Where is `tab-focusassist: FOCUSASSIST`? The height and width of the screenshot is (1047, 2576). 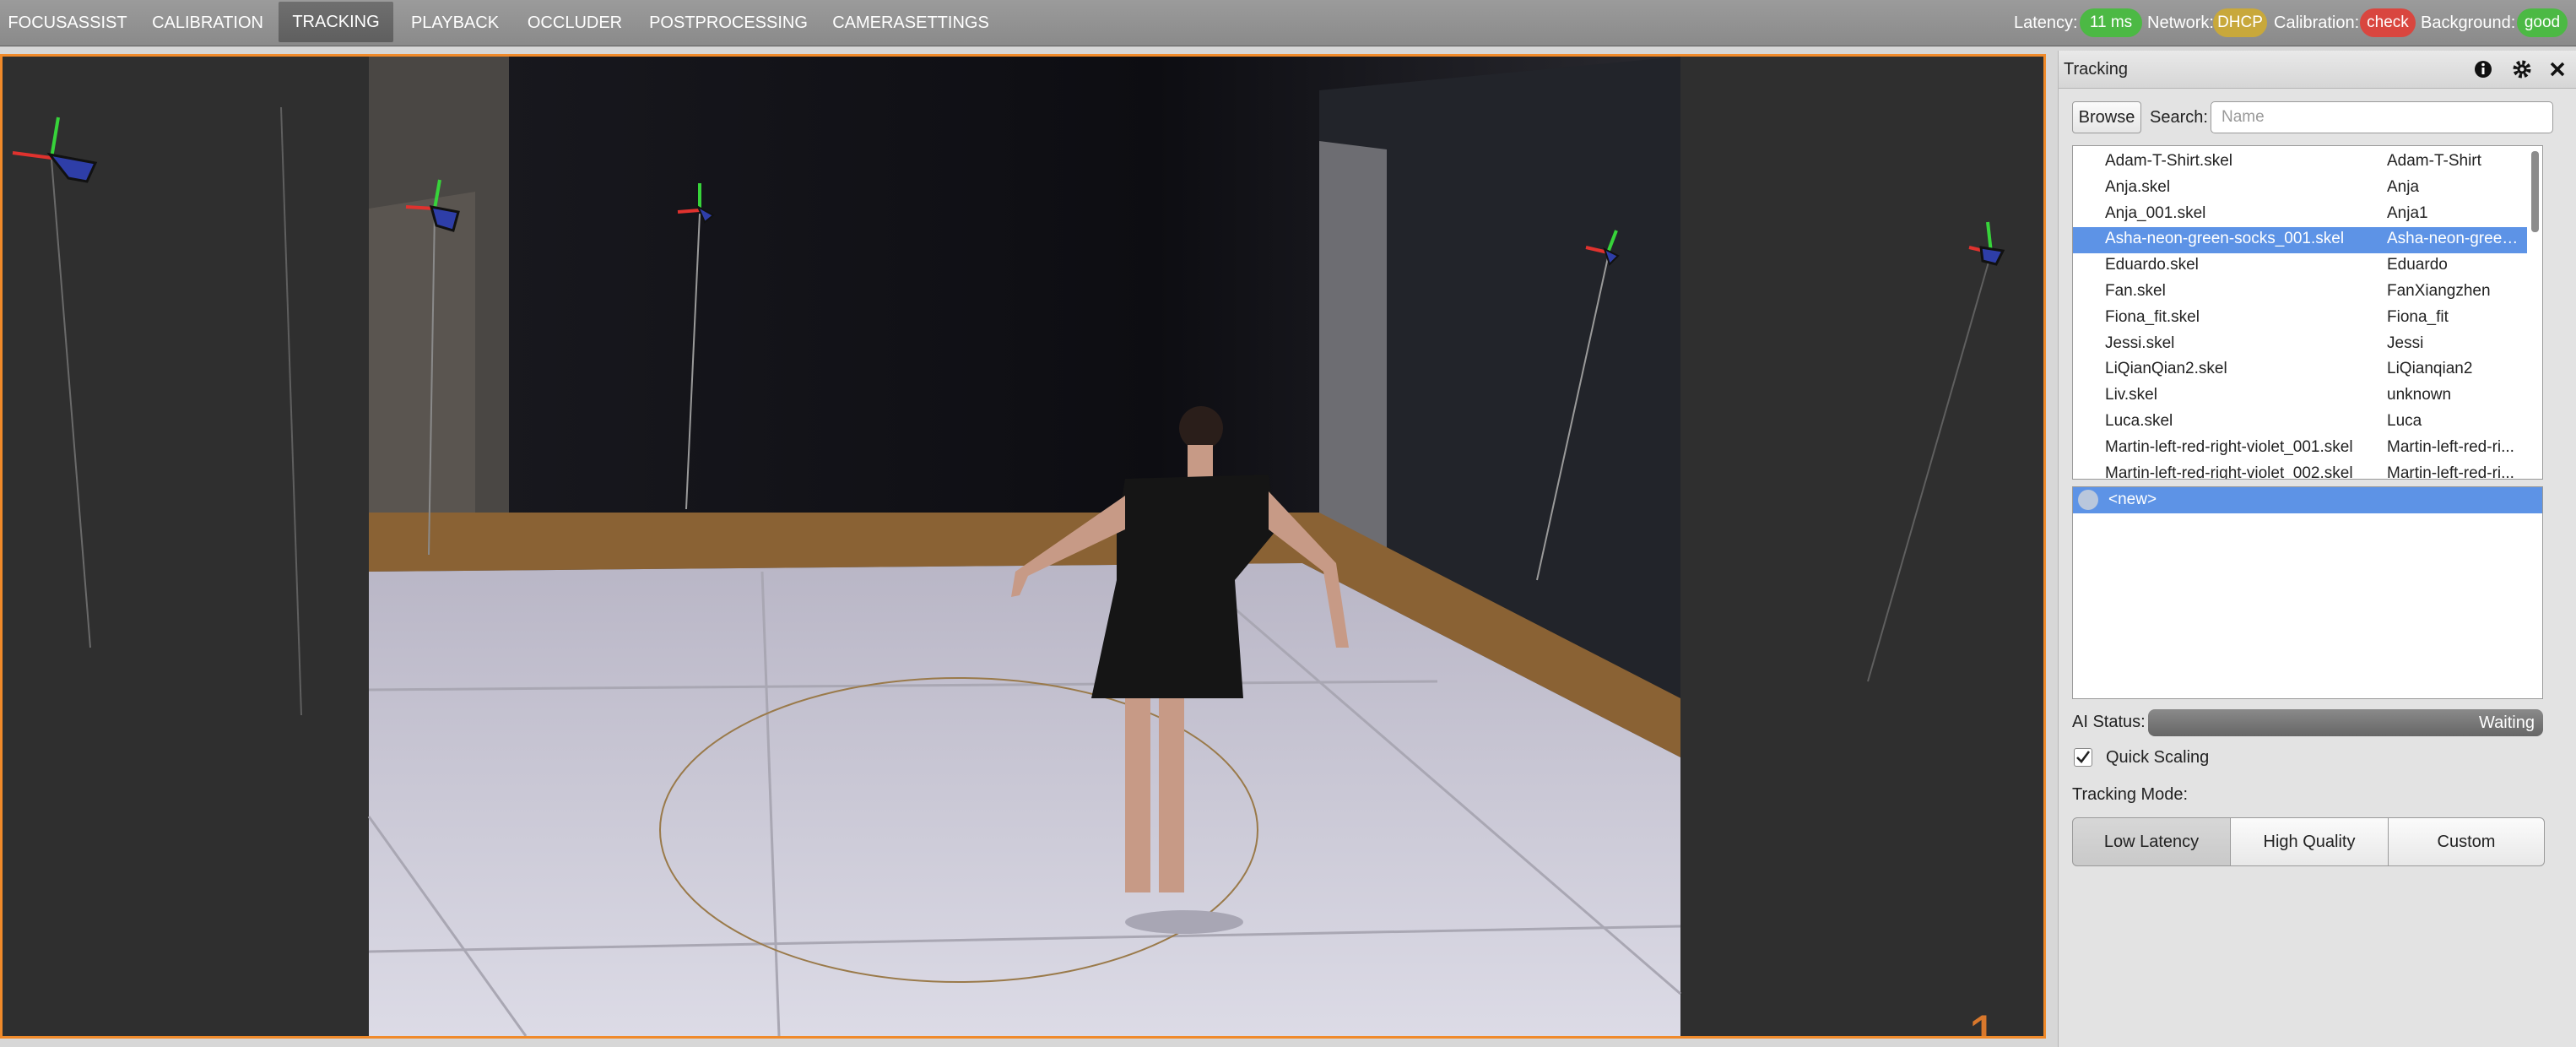
tab-focusassist: FOCUSASSIST is located at coordinates (67, 23).